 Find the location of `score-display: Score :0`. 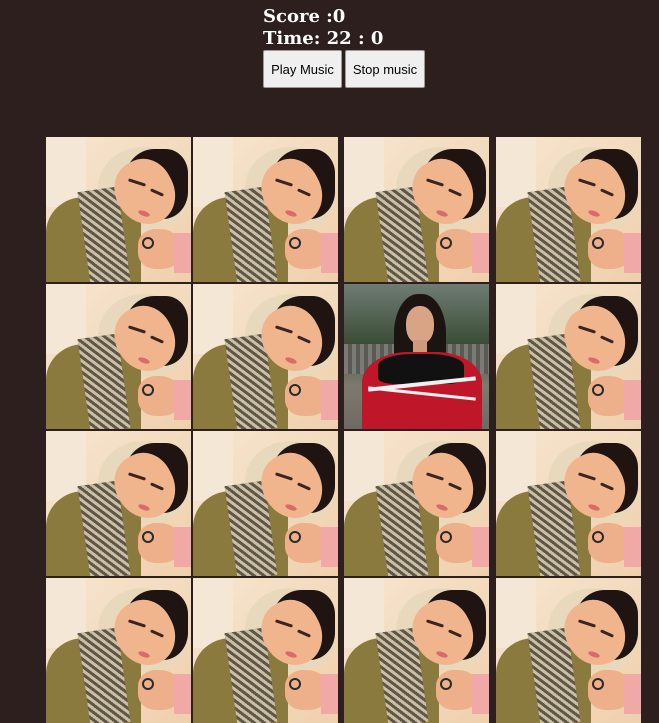

score-display: Score :0 is located at coordinates (304, 16).